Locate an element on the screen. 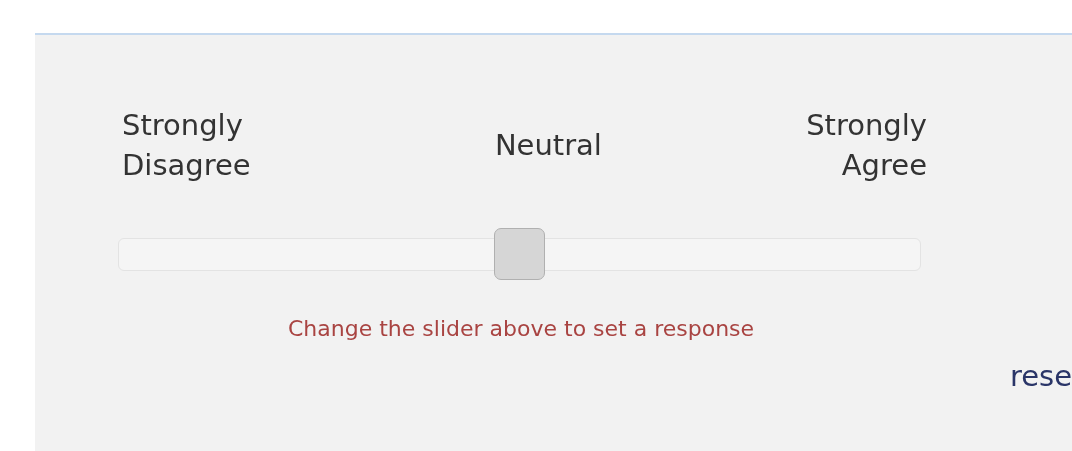  slider is located at coordinates (519, 254).